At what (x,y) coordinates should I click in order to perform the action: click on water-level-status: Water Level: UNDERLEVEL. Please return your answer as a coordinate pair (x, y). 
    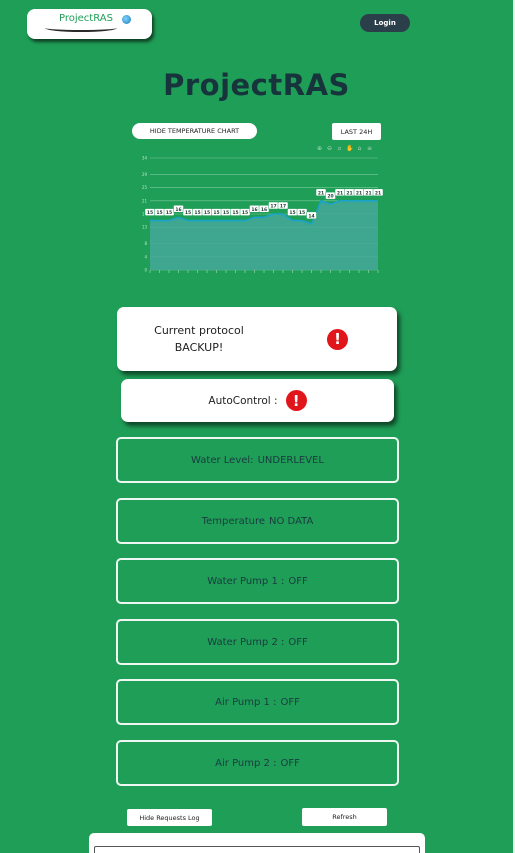
    Looking at the image, I should click on (257, 460).